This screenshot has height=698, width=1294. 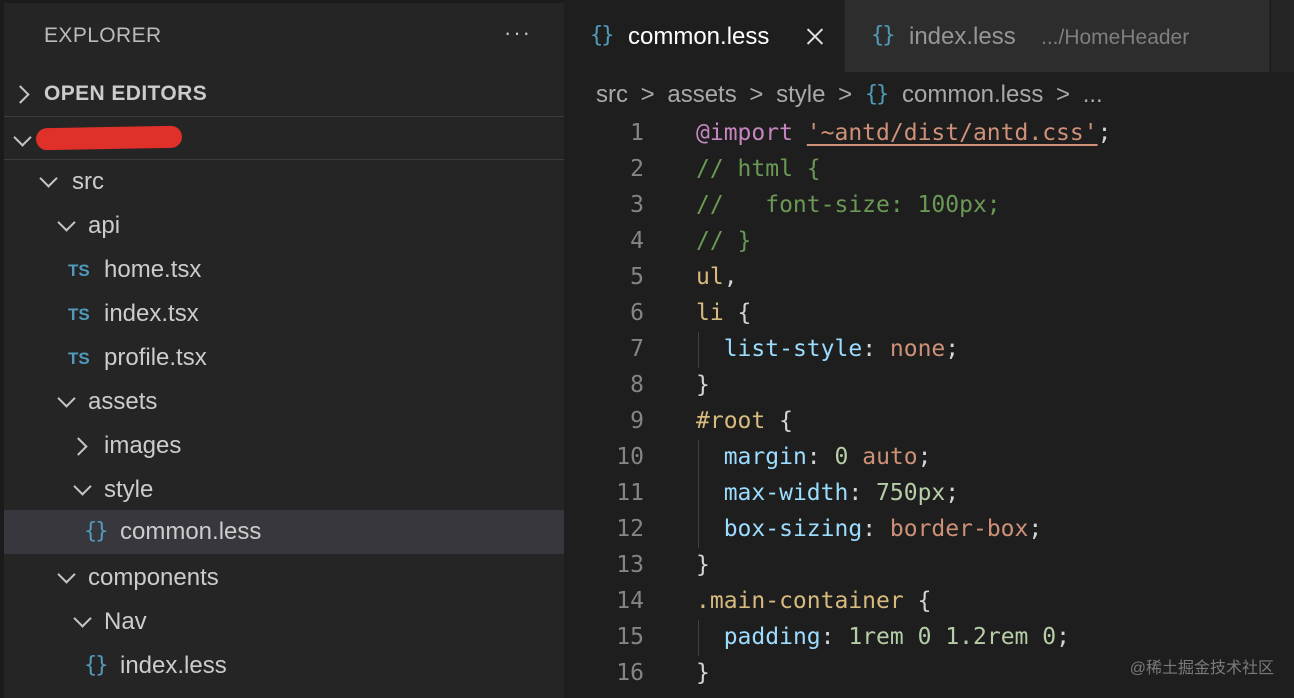 I want to click on tree-file-common-less: {} common.less, so click(x=284, y=532).